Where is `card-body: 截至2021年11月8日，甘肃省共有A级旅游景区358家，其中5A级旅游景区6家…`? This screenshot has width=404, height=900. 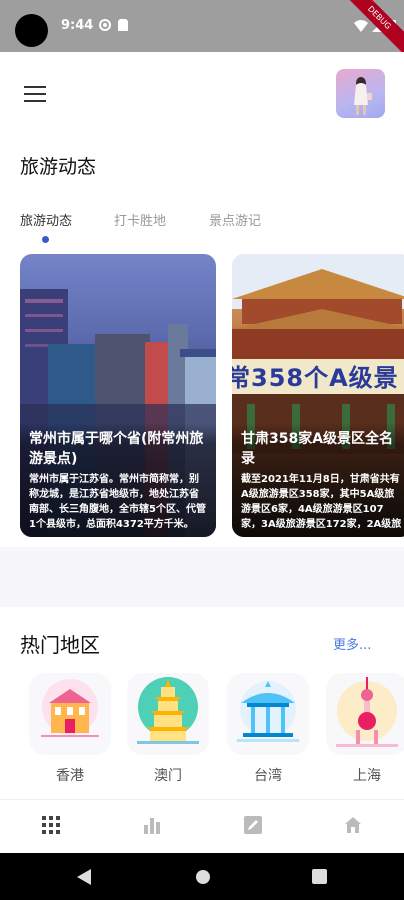 card-body: 截至2021年11月8日，甘肃省共有A级旅游景区358家，其中5A级旅游景区6家… is located at coordinates (321, 502).